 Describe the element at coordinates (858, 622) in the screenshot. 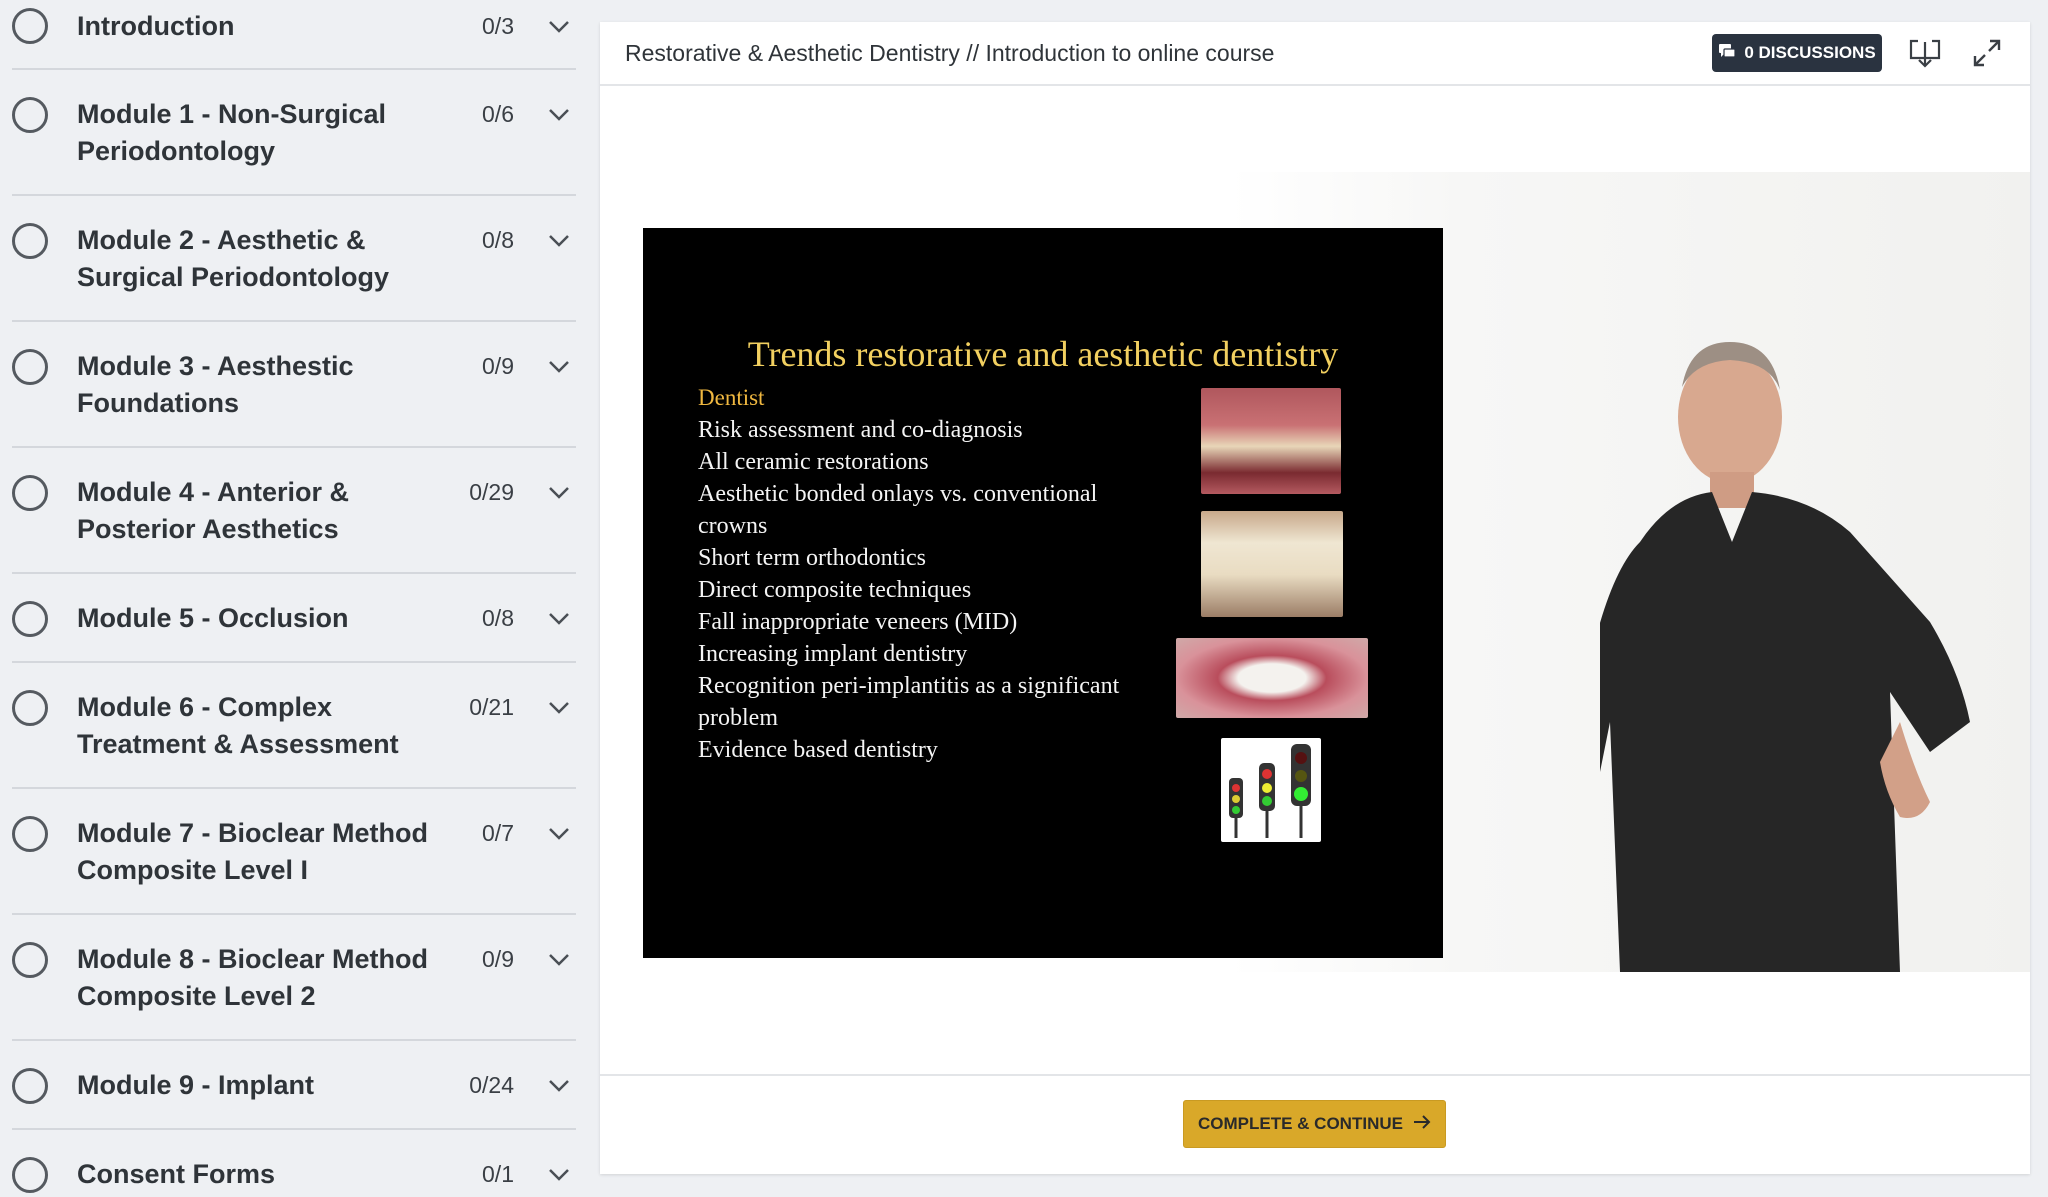

I see `slide-item: Fall inappropriate veneers (MID)` at that location.